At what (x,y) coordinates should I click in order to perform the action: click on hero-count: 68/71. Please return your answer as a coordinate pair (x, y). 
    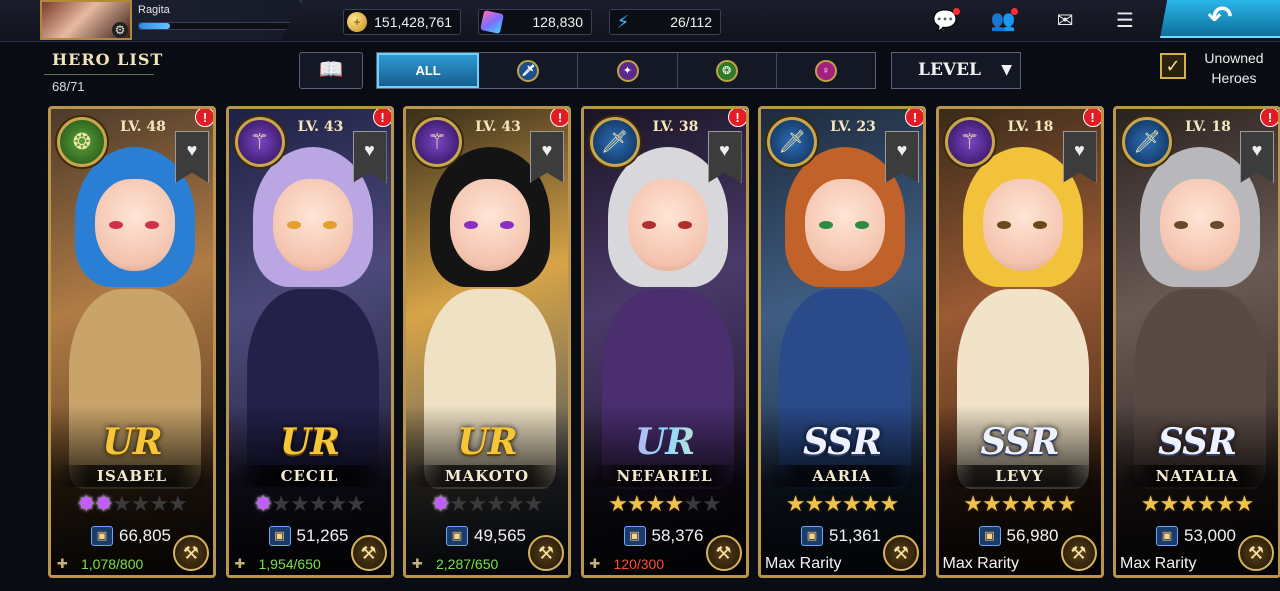
    Looking at the image, I should click on (68, 86).